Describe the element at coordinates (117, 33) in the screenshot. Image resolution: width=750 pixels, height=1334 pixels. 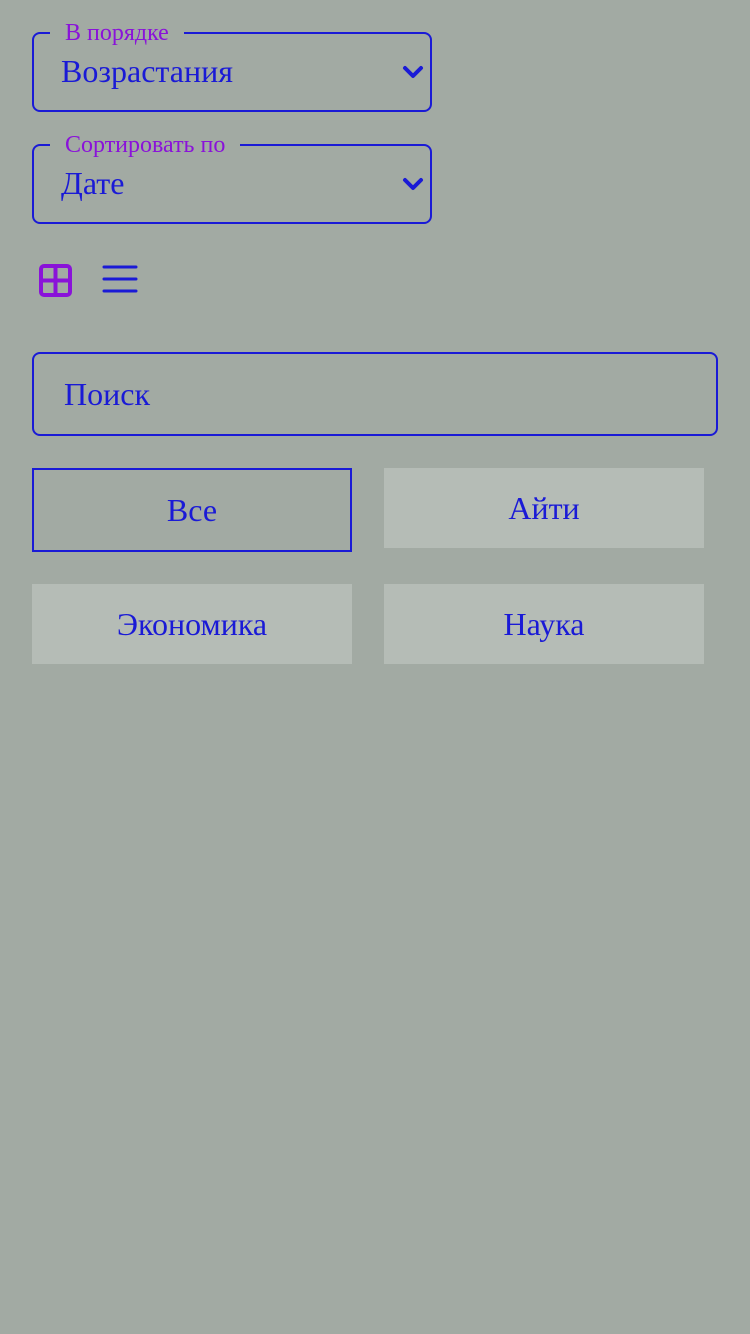
I see `order-select-label: В порядке` at that location.